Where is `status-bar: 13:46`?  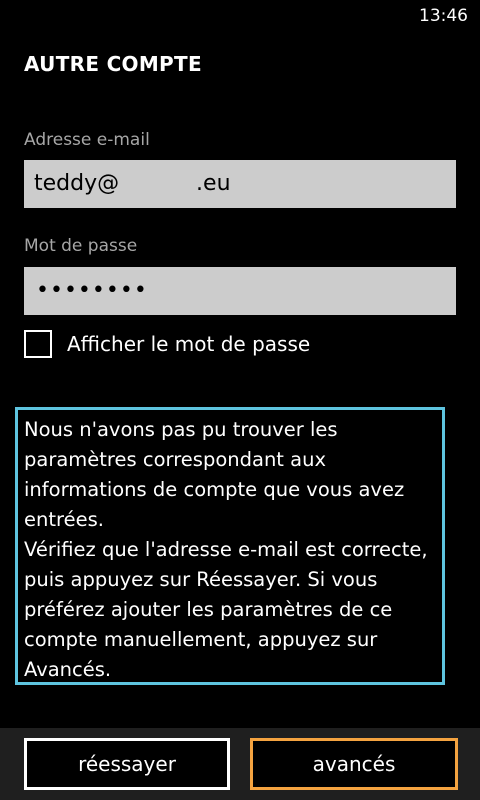
status-bar: 13:46 is located at coordinates (240, 16).